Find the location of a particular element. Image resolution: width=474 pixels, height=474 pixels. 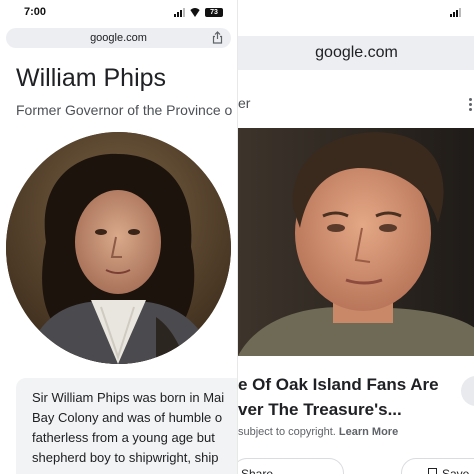

learn-more-link: Learn More is located at coordinates (368, 432).